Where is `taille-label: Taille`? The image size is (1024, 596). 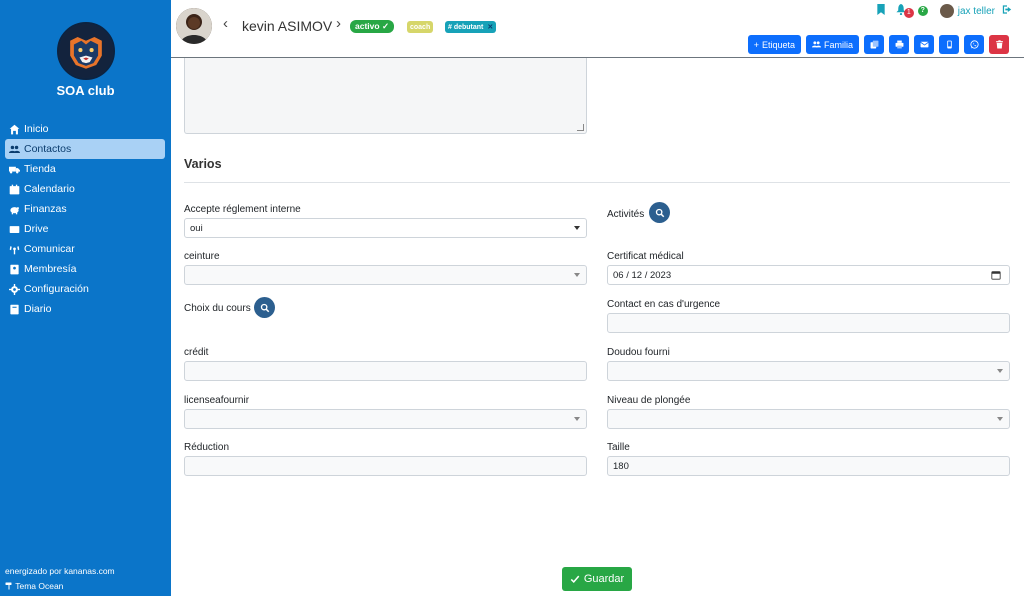 taille-label: Taille is located at coordinates (618, 447).